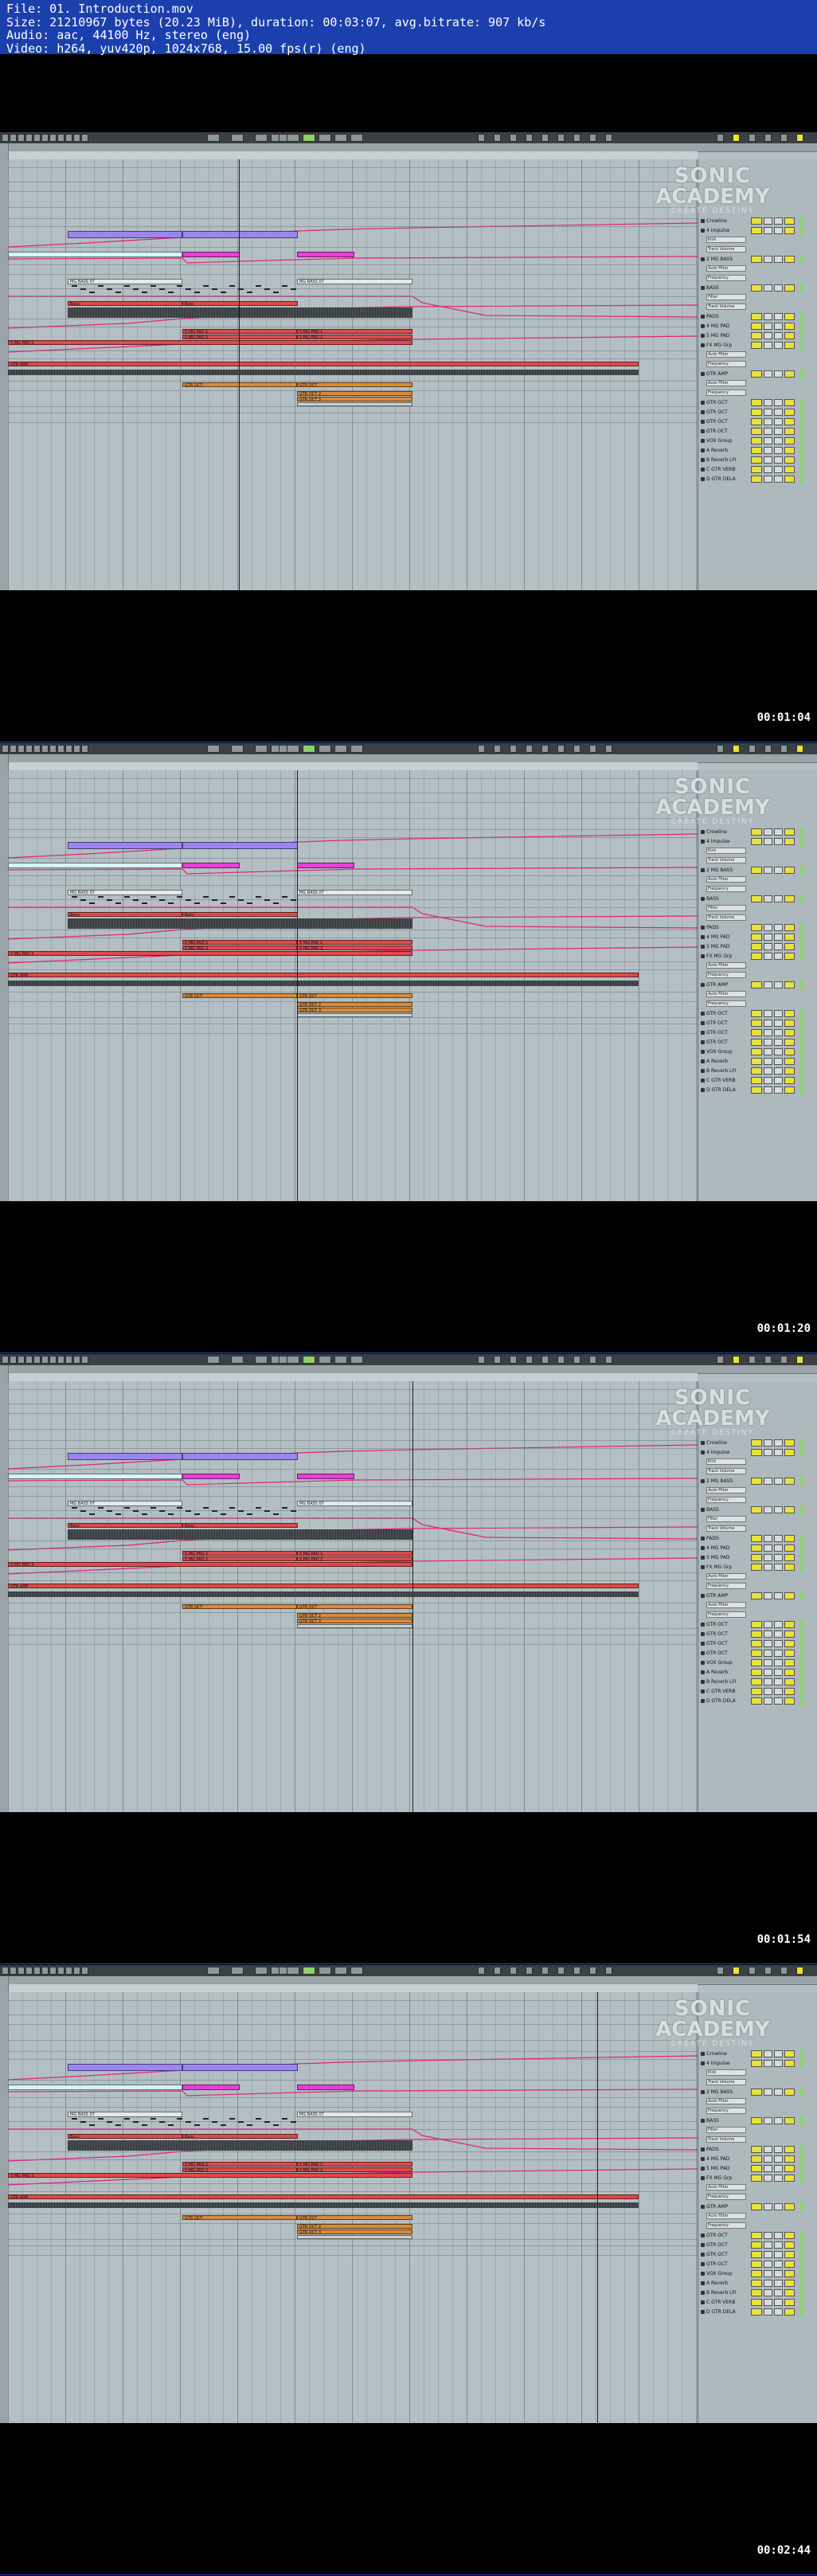 The image size is (817, 2576). Describe the element at coordinates (125, 914) in the screenshot. I see `arrangement-clip: Bass` at that location.